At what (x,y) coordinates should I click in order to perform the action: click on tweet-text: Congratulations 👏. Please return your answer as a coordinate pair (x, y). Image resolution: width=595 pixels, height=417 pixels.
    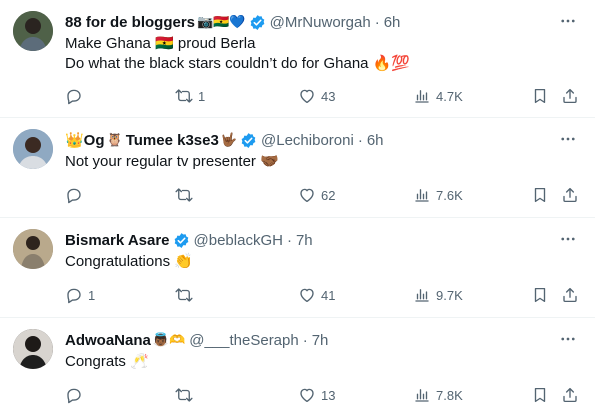
    Looking at the image, I should click on (129, 262).